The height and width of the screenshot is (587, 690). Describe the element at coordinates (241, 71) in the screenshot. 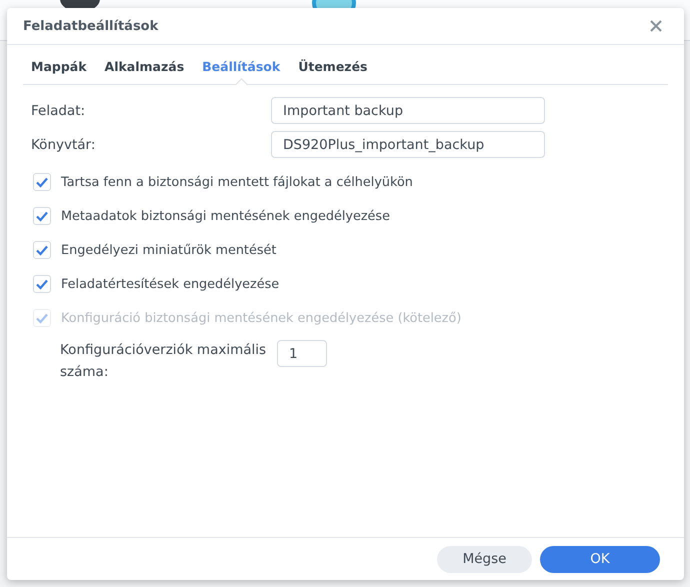

I see `tab: Beállítások` at that location.